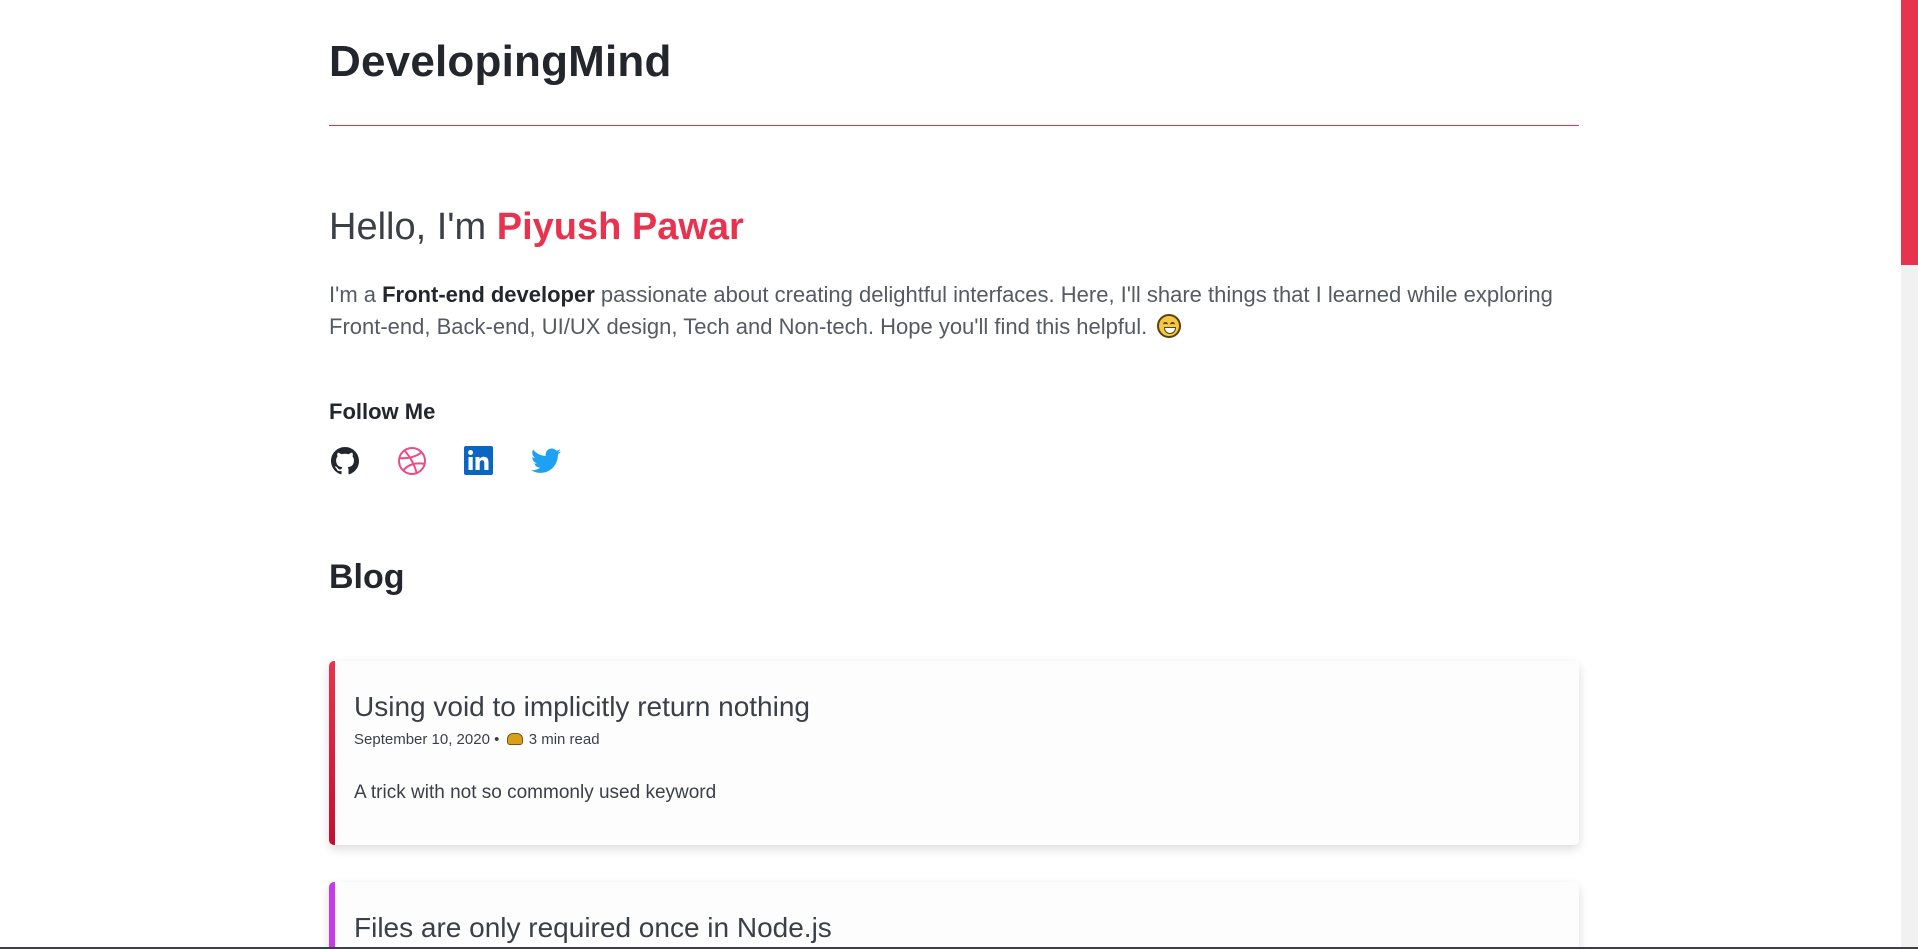 The height and width of the screenshot is (949, 1918). I want to click on intro-before: I'm a, so click(356, 294).